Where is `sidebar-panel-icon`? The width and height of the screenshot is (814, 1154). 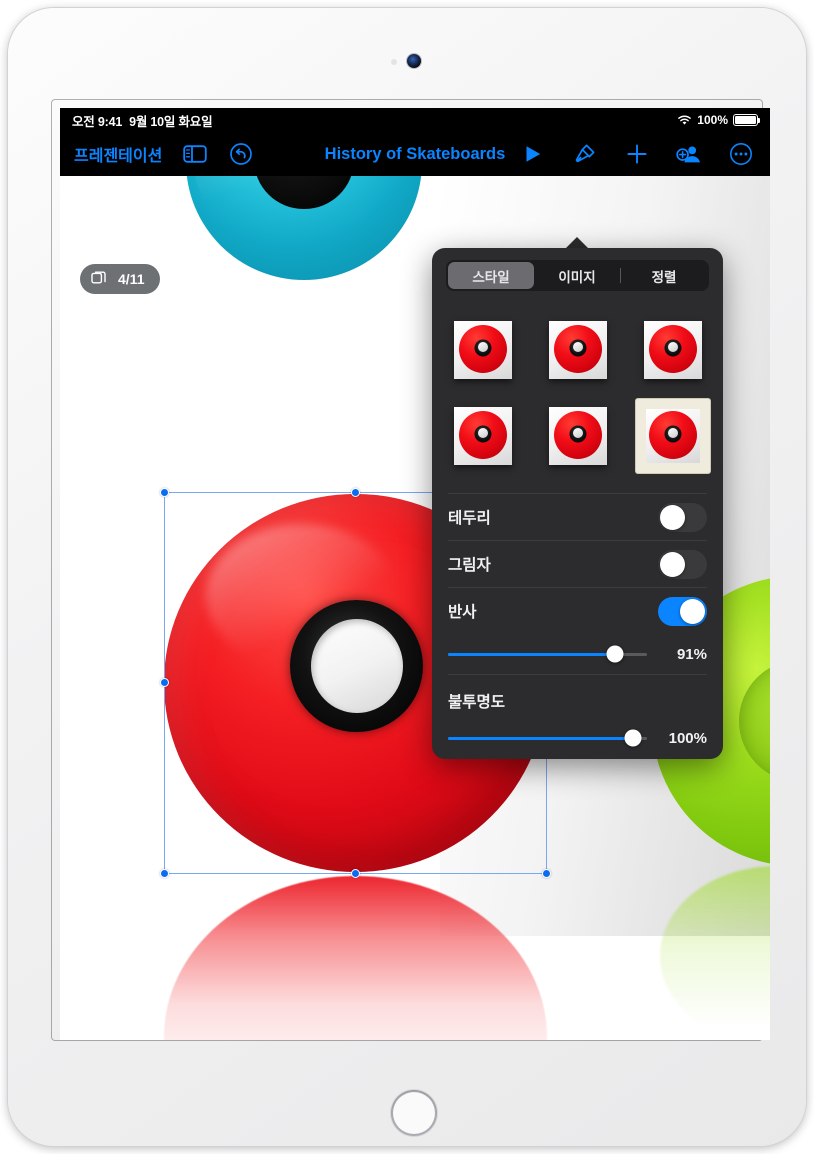 sidebar-panel-icon is located at coordinates (195, 154).